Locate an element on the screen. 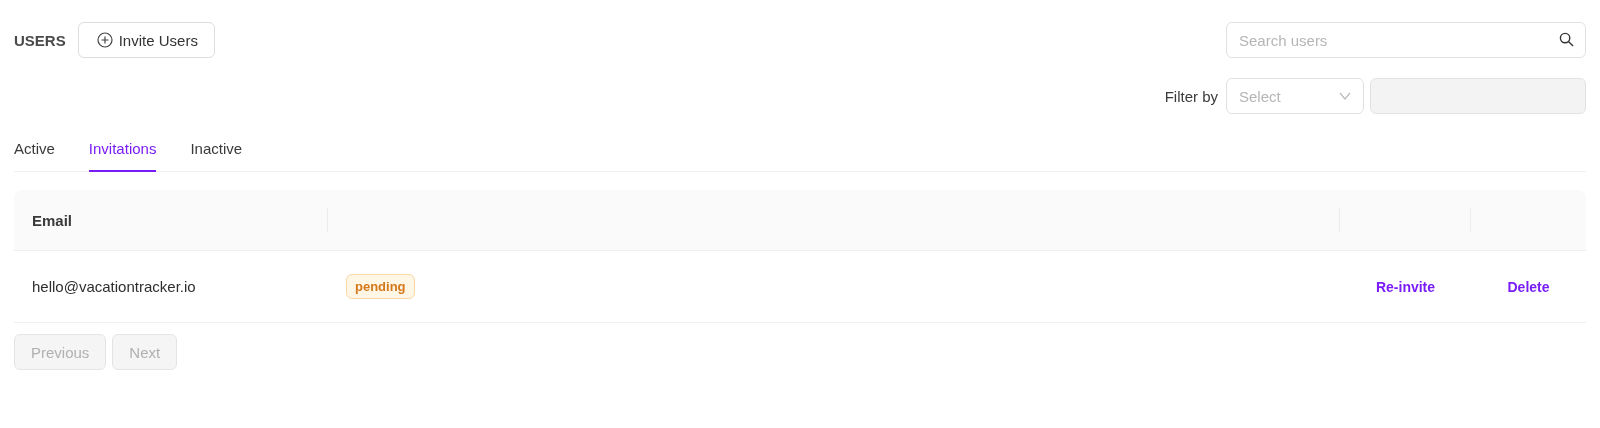 This screenshot has height=428, width=1600. tab: Active is located at coordinates (34, 151).